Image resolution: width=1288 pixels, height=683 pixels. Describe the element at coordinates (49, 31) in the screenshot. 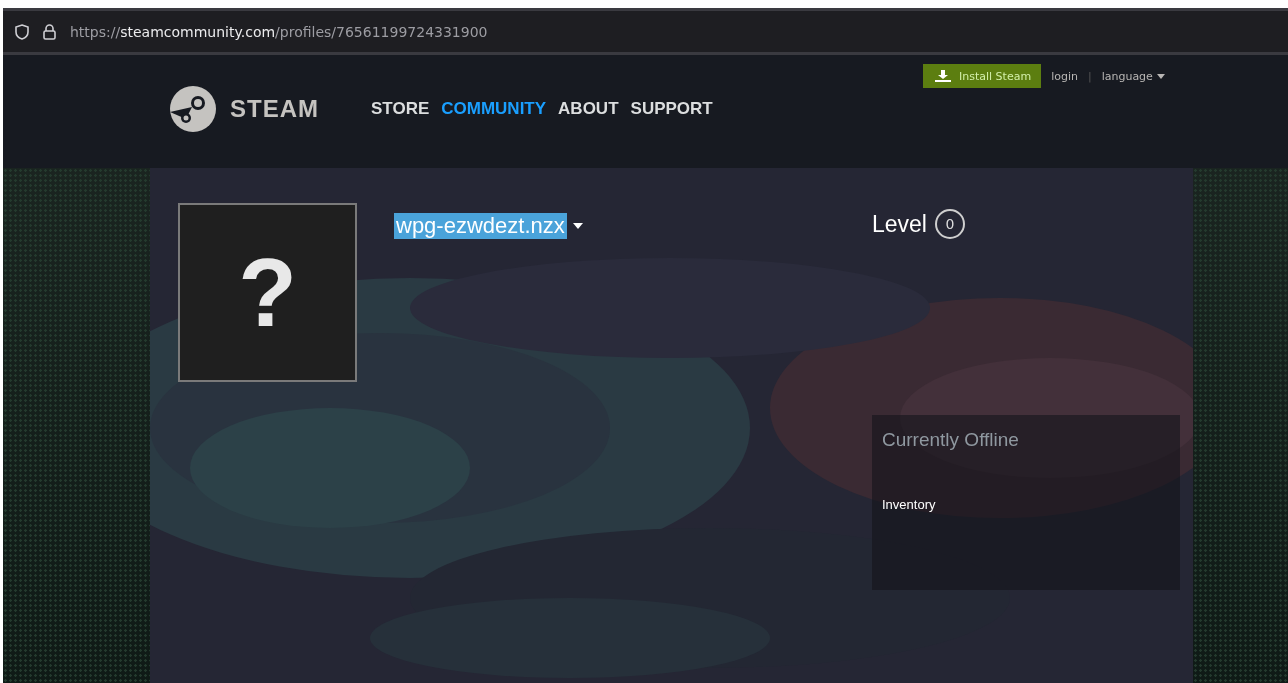

I see `lock-icon` at that location.